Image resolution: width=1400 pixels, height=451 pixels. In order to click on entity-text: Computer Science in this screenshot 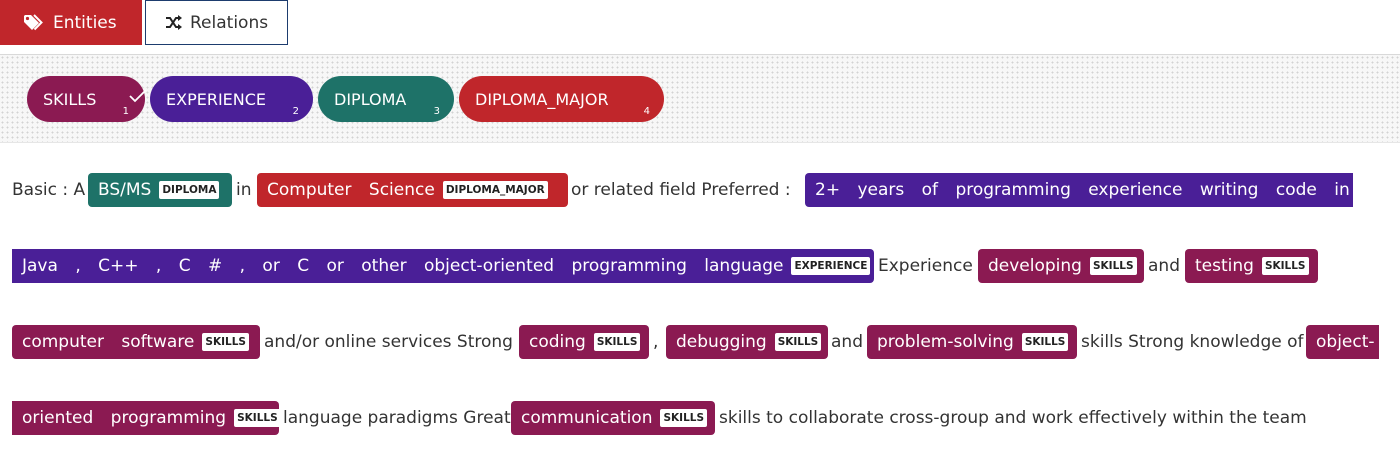, I will do `click(351, 190)`.